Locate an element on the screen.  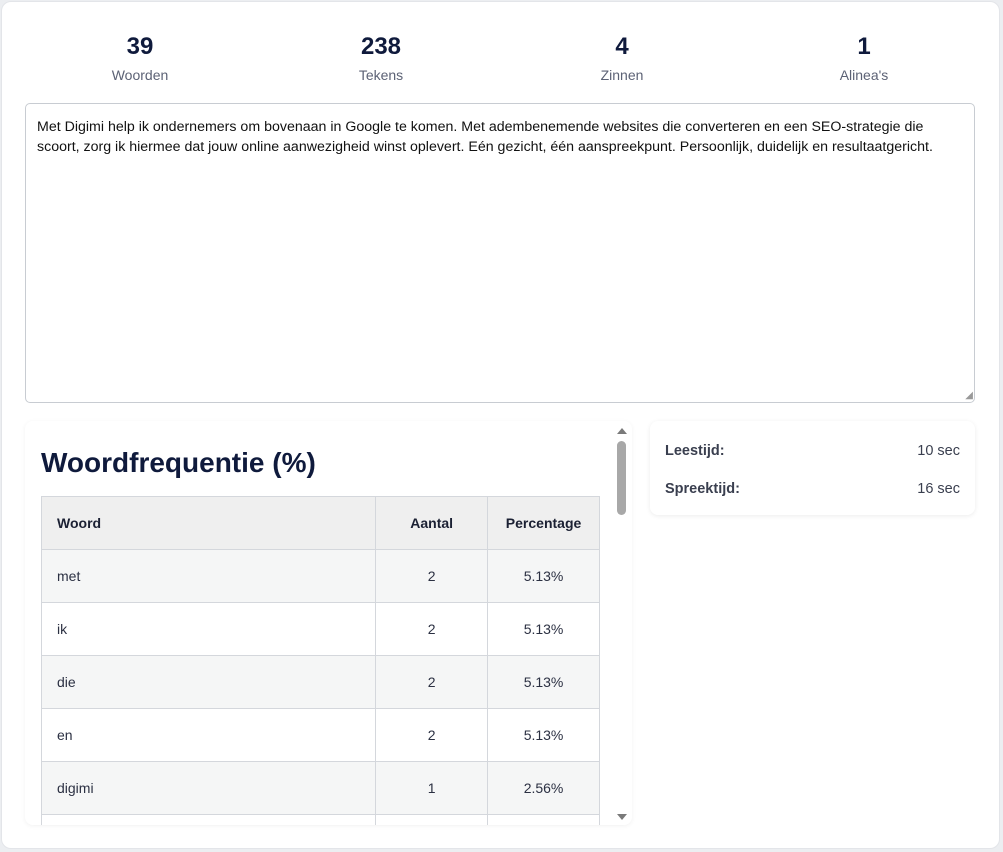
table-row: met 2 5.13% is located at coordinates (320, 576).